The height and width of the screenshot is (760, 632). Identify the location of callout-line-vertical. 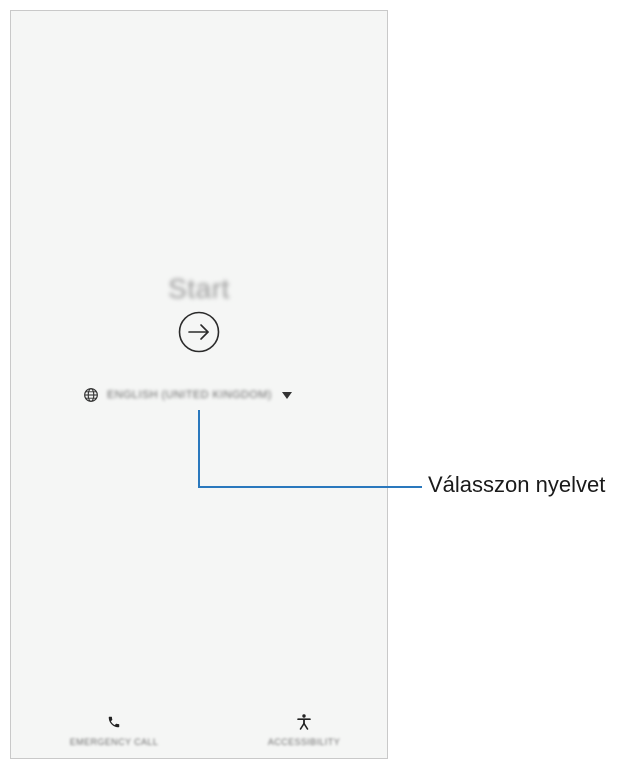
(199, 449).